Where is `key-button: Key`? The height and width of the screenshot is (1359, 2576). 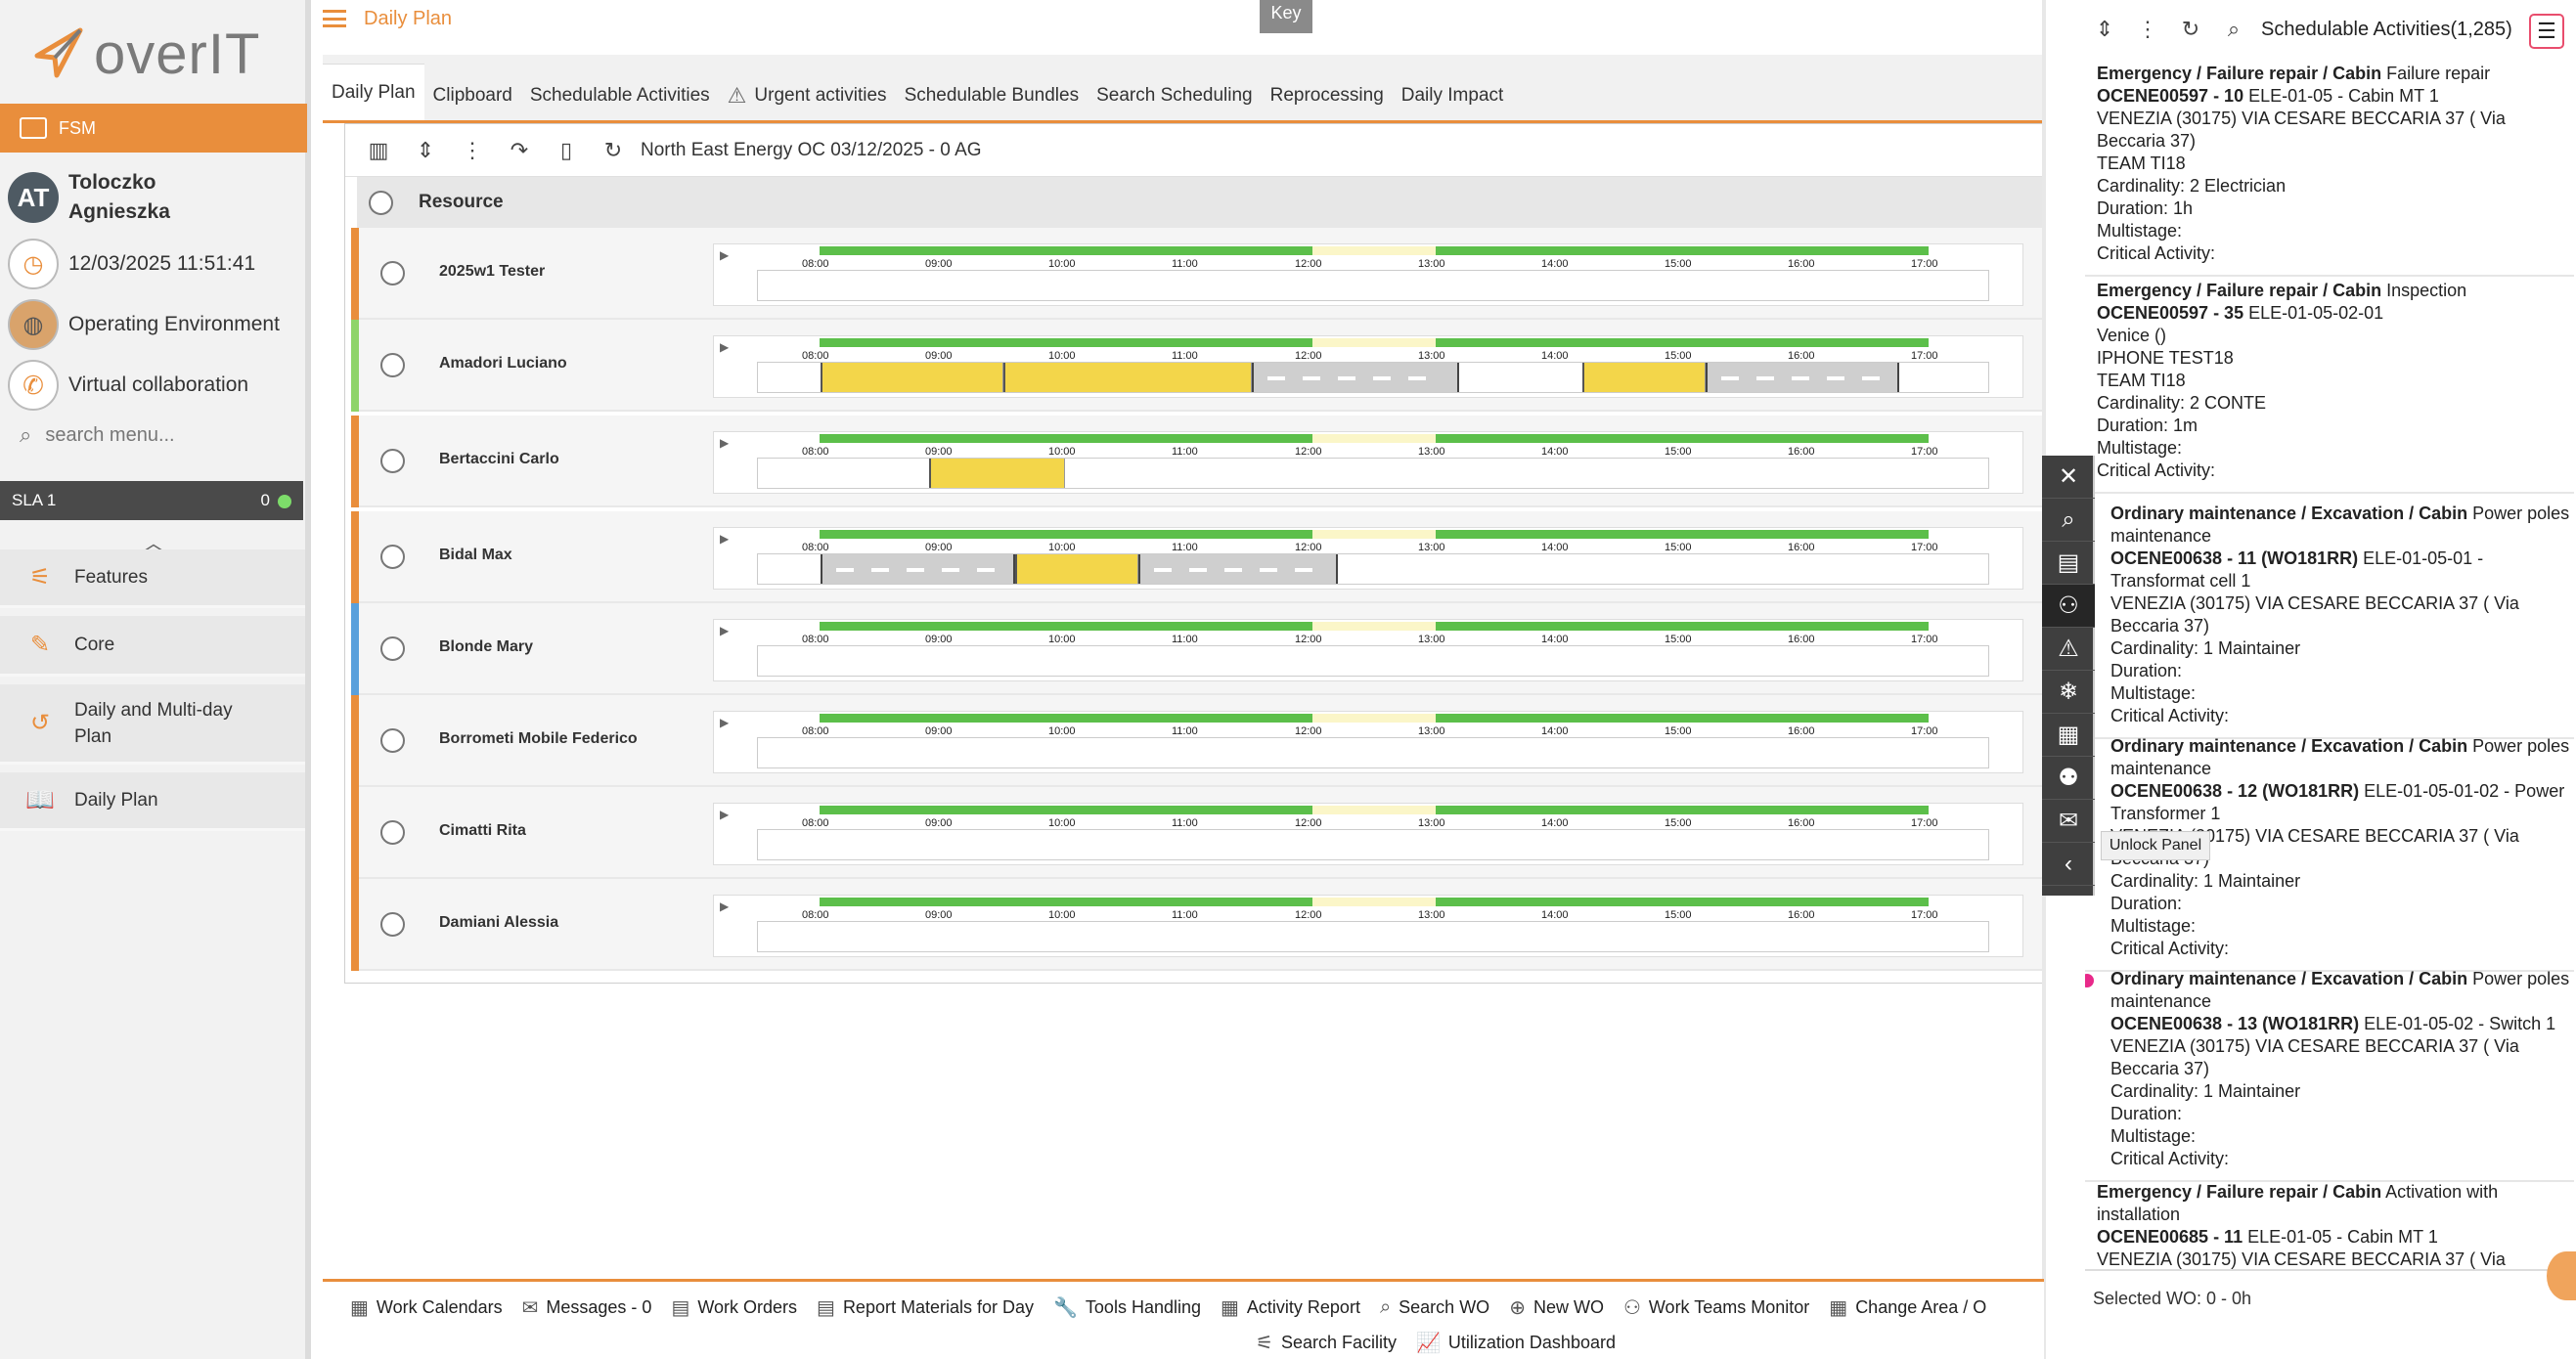 key-button: Key is located at coordinates (1286, 16).